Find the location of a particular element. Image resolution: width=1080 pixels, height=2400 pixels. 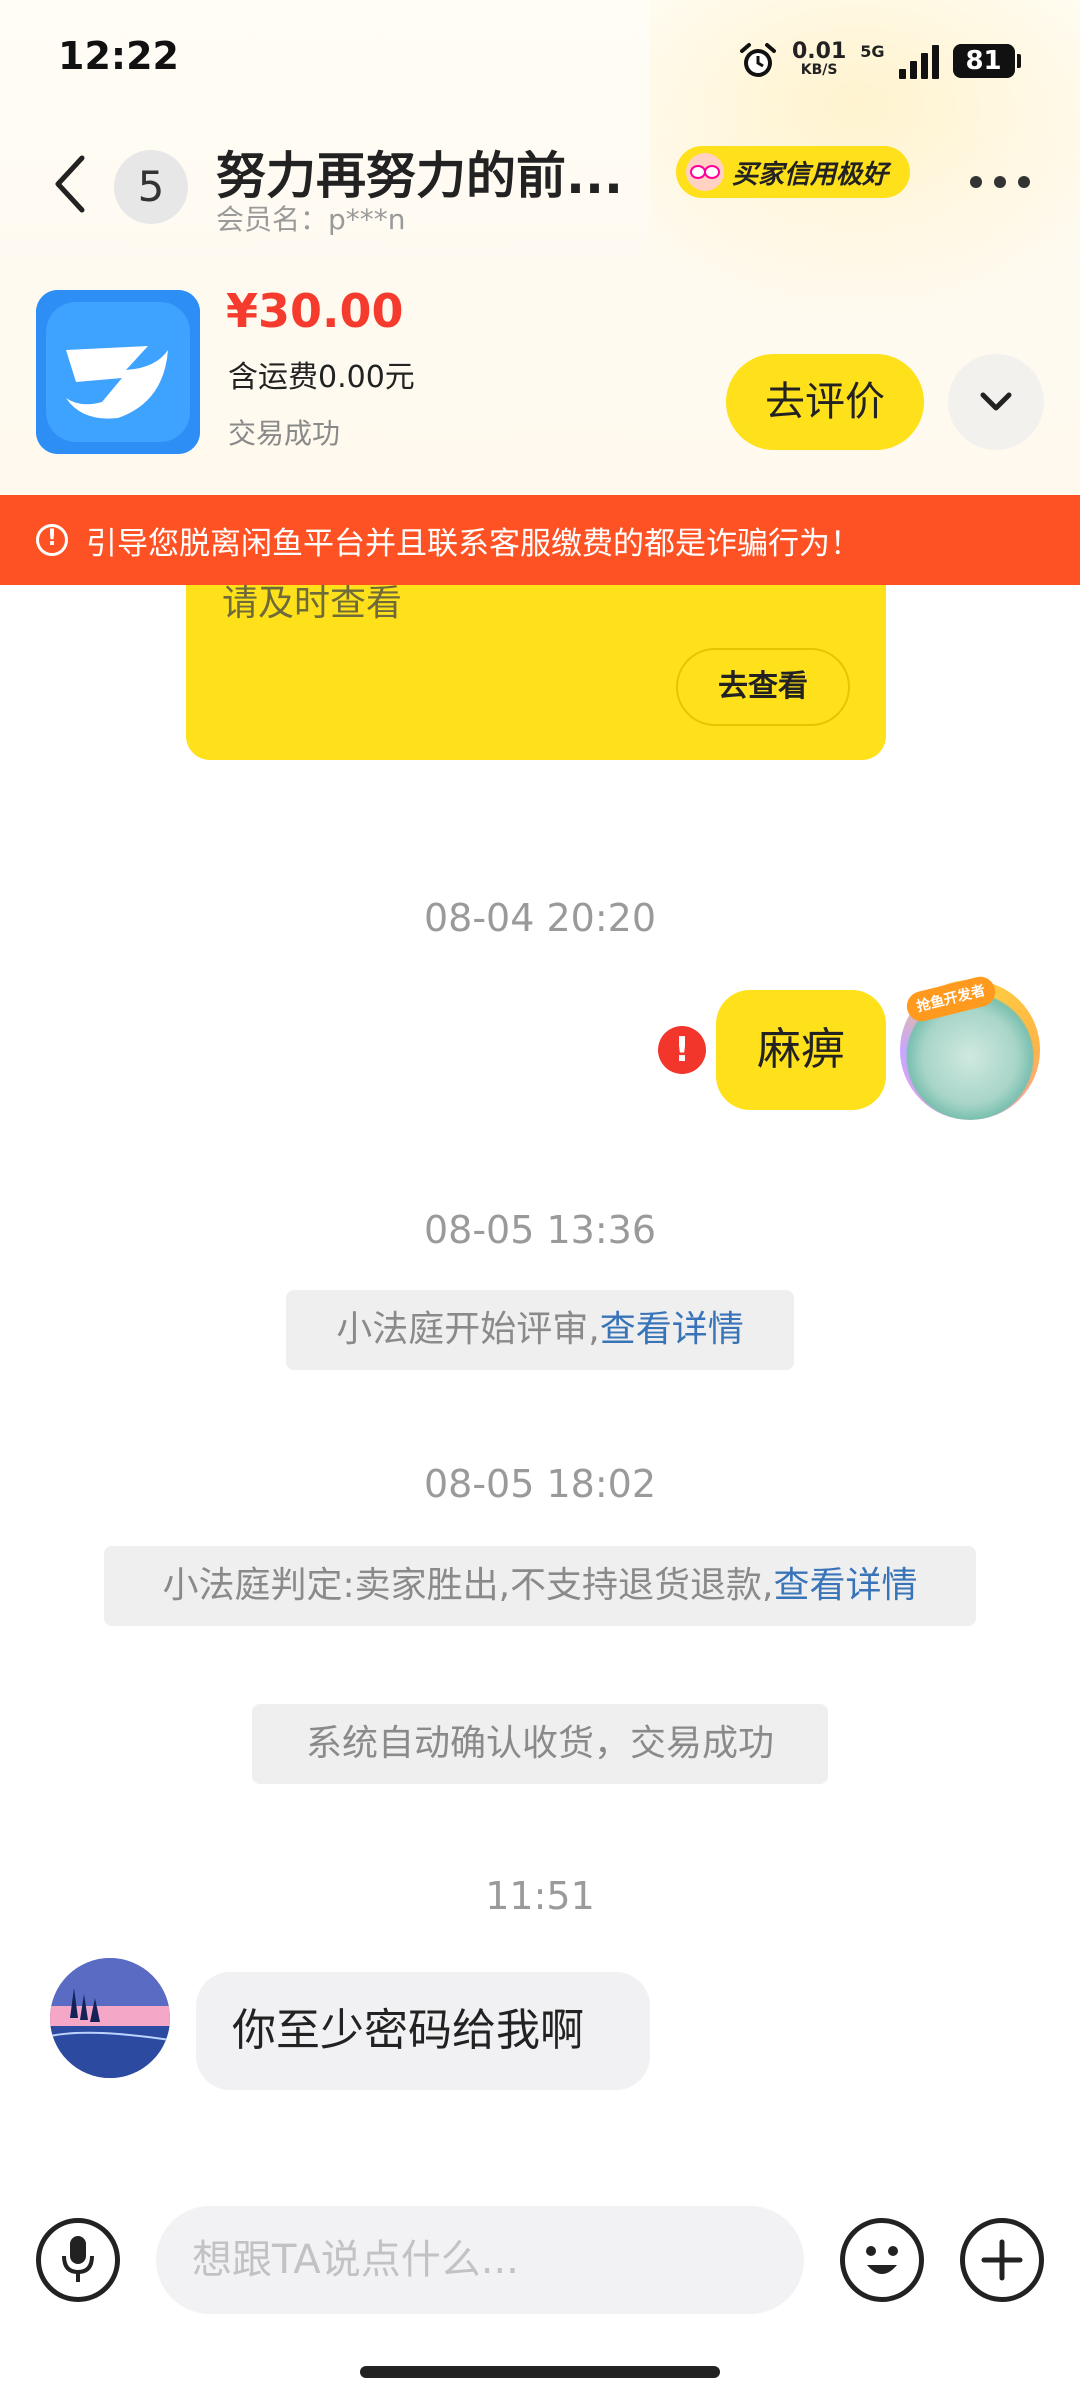

timestamp: 08-05 18:02 is located at coordinates (539, 1484).